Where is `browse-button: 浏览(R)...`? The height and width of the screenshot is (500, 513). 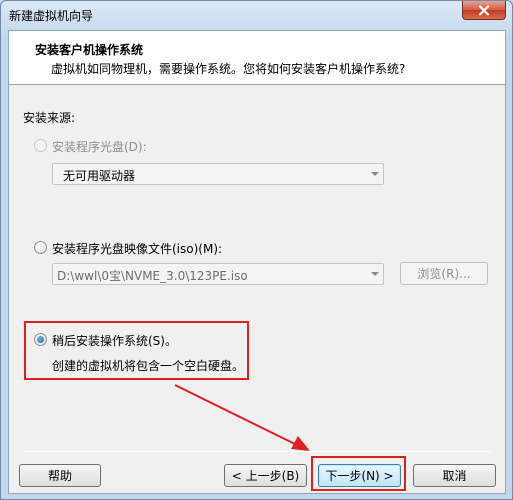 browse-button: 浏览(R)... is located at coordinates (444, 273).